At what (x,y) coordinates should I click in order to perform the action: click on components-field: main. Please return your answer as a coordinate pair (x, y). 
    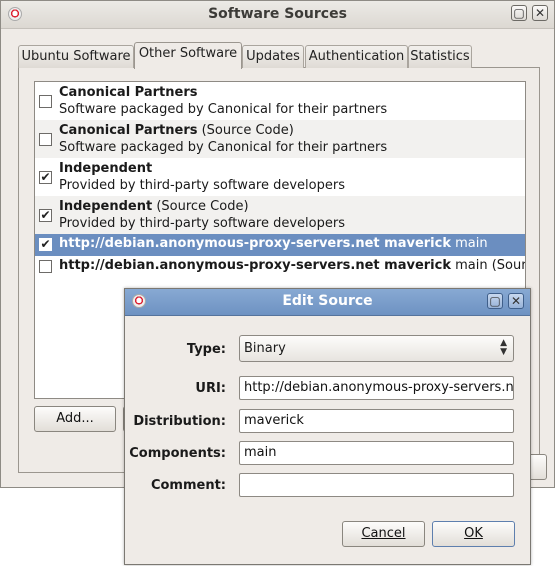
    Looking at the image, I should click on (376, 453).